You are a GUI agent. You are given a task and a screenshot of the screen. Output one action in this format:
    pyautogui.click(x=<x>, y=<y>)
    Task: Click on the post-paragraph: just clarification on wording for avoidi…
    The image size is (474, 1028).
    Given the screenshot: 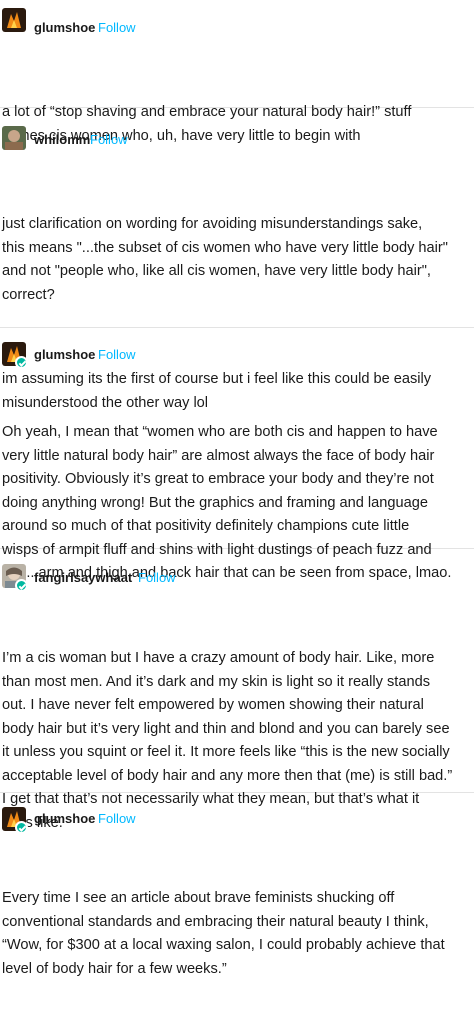 What is the action you would take?
    pyautogui.click(x=225, y=259)
    